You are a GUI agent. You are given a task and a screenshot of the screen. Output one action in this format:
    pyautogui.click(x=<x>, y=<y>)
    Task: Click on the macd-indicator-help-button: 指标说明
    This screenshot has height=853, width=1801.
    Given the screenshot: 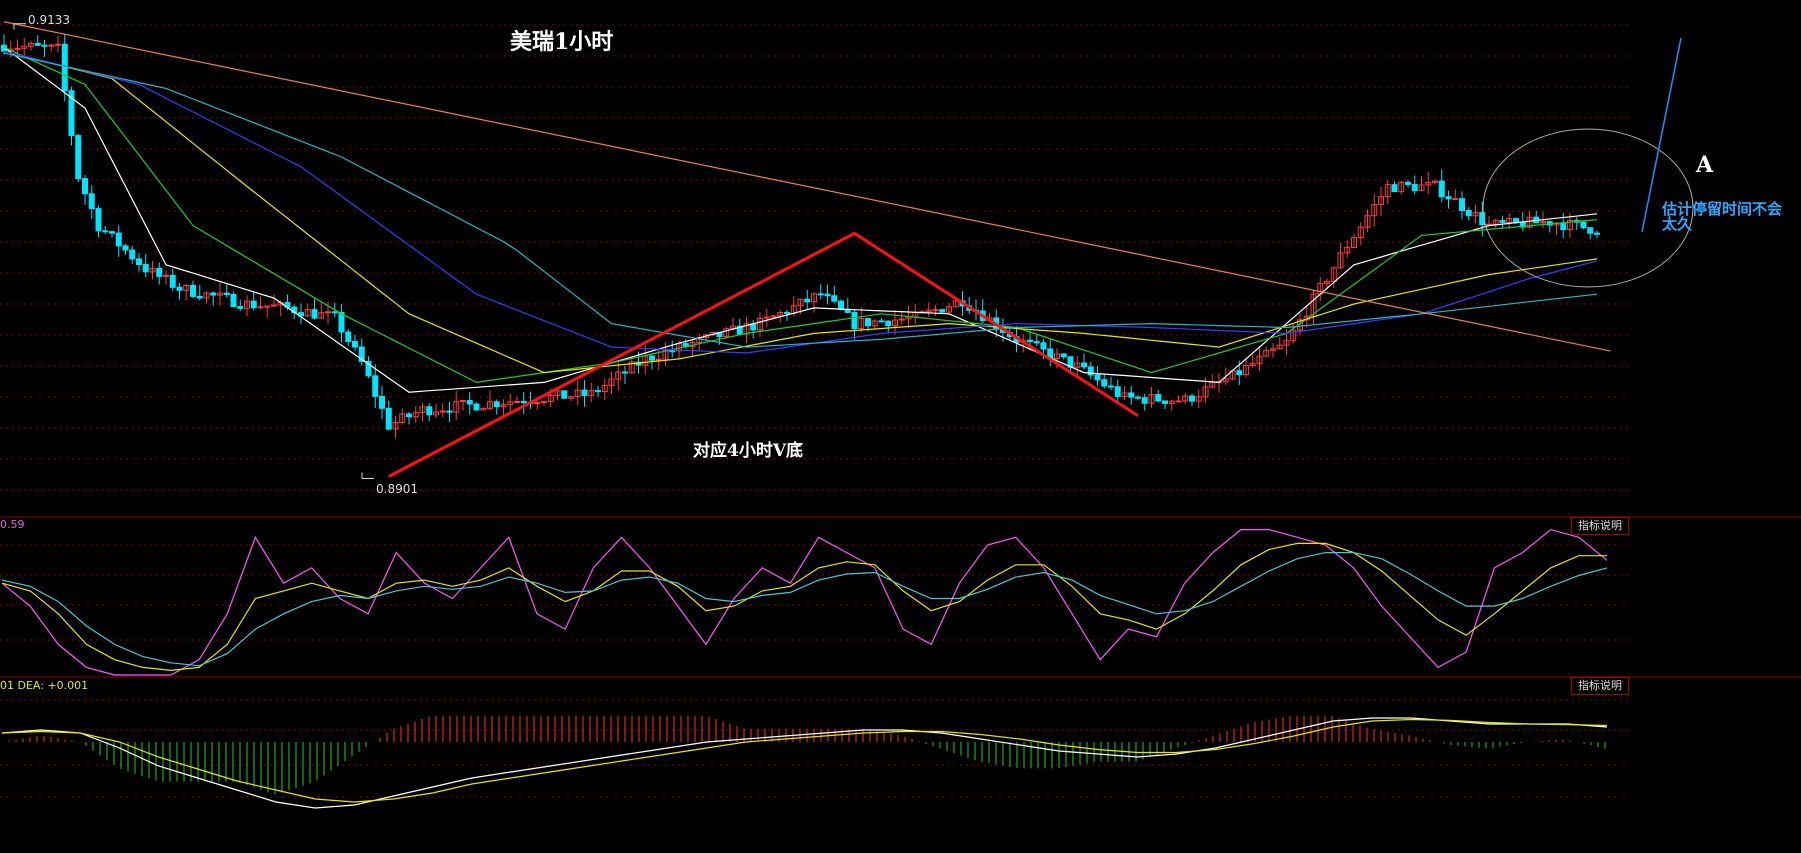 What is the action you would take?
    pyautogui.click(x=1600, y=686)
    